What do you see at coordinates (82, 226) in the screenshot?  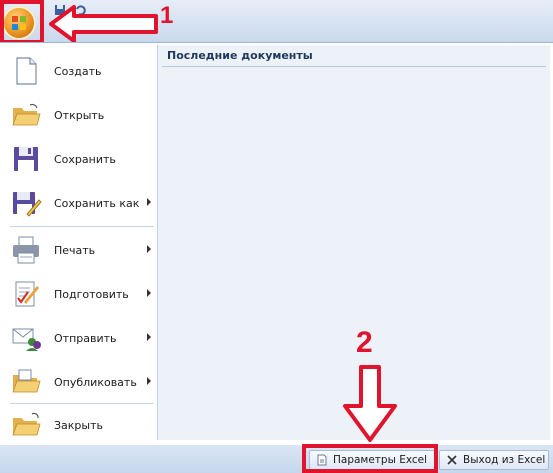 I see `menu-divider` at bounding box center [82, 226].